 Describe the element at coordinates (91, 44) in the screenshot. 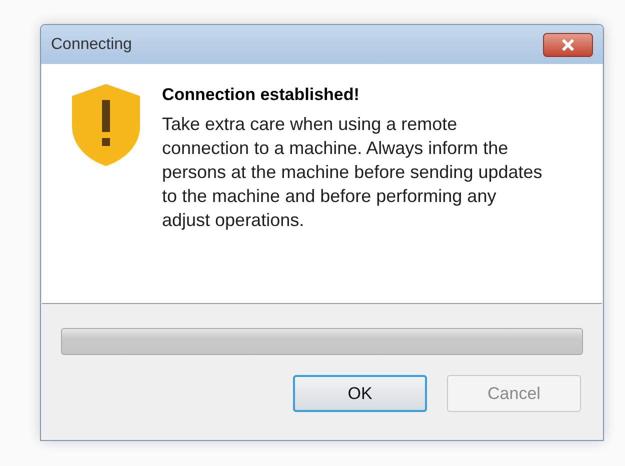

I see `window-title: Connecting` at that location.